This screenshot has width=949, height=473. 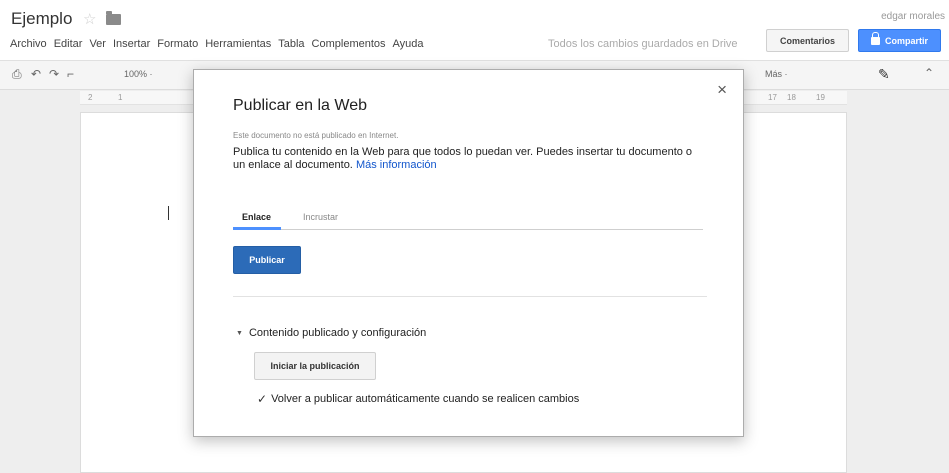 What do you see at coordinates (89, 19) in the screenshot?
I see `star-icon: ☆` at bounding box center [89, 19].